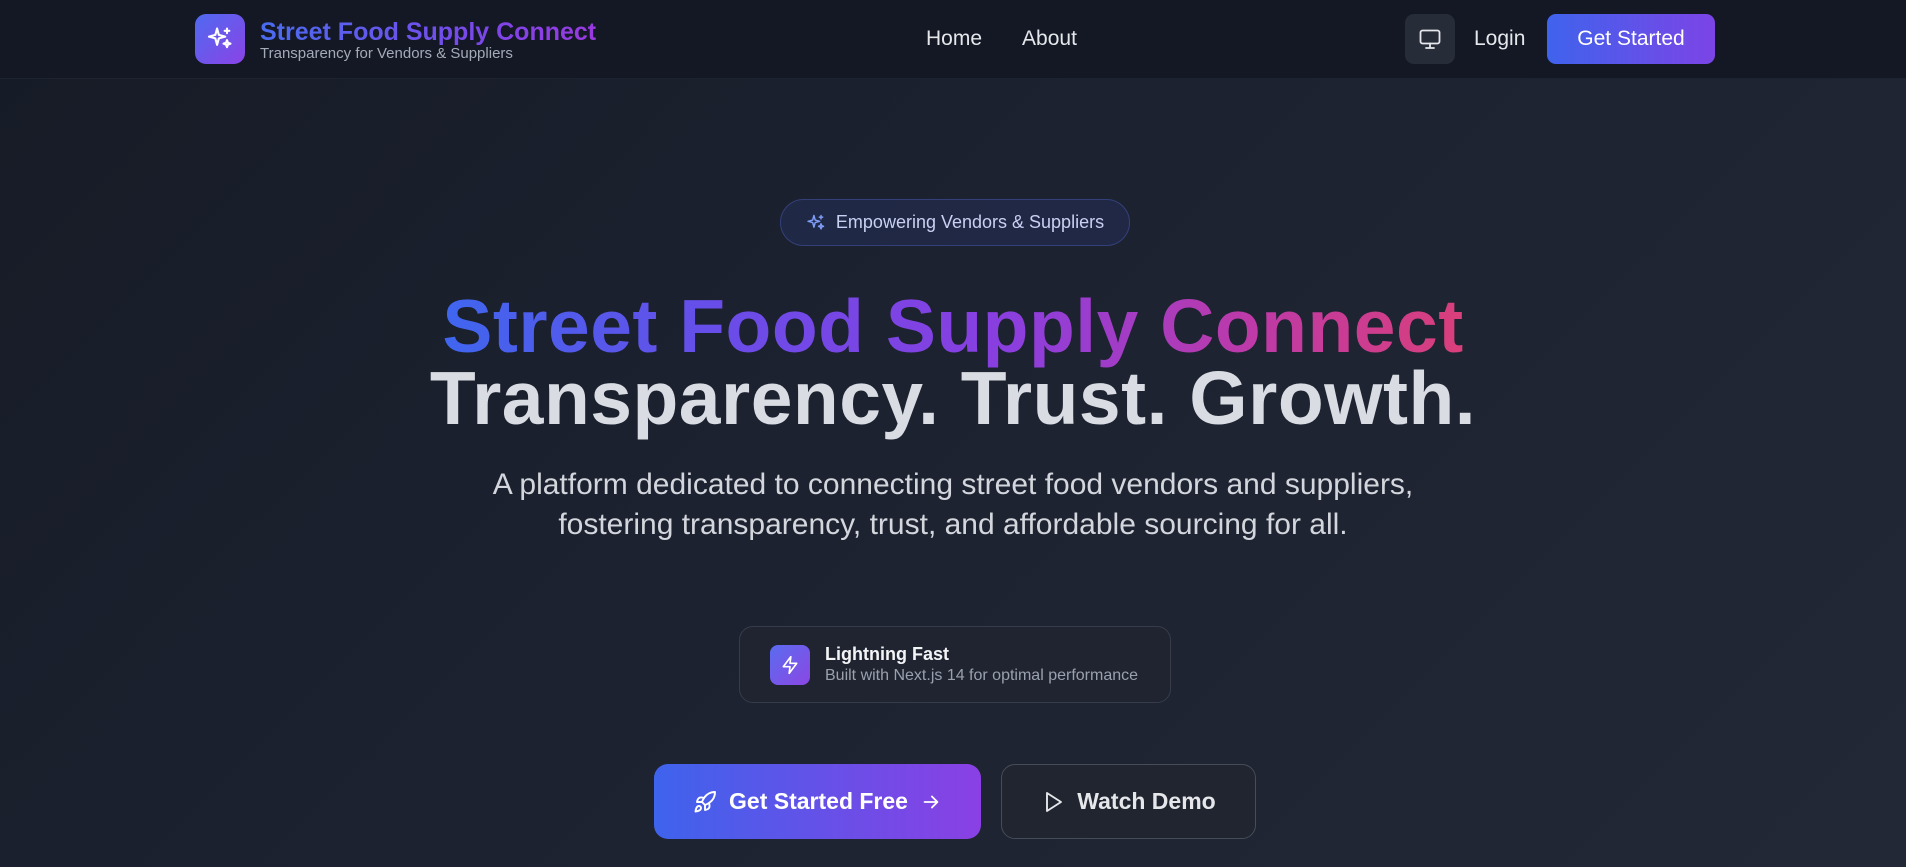  I want to click on brand-title: Street Food Supply Connect, so click(428, 31).